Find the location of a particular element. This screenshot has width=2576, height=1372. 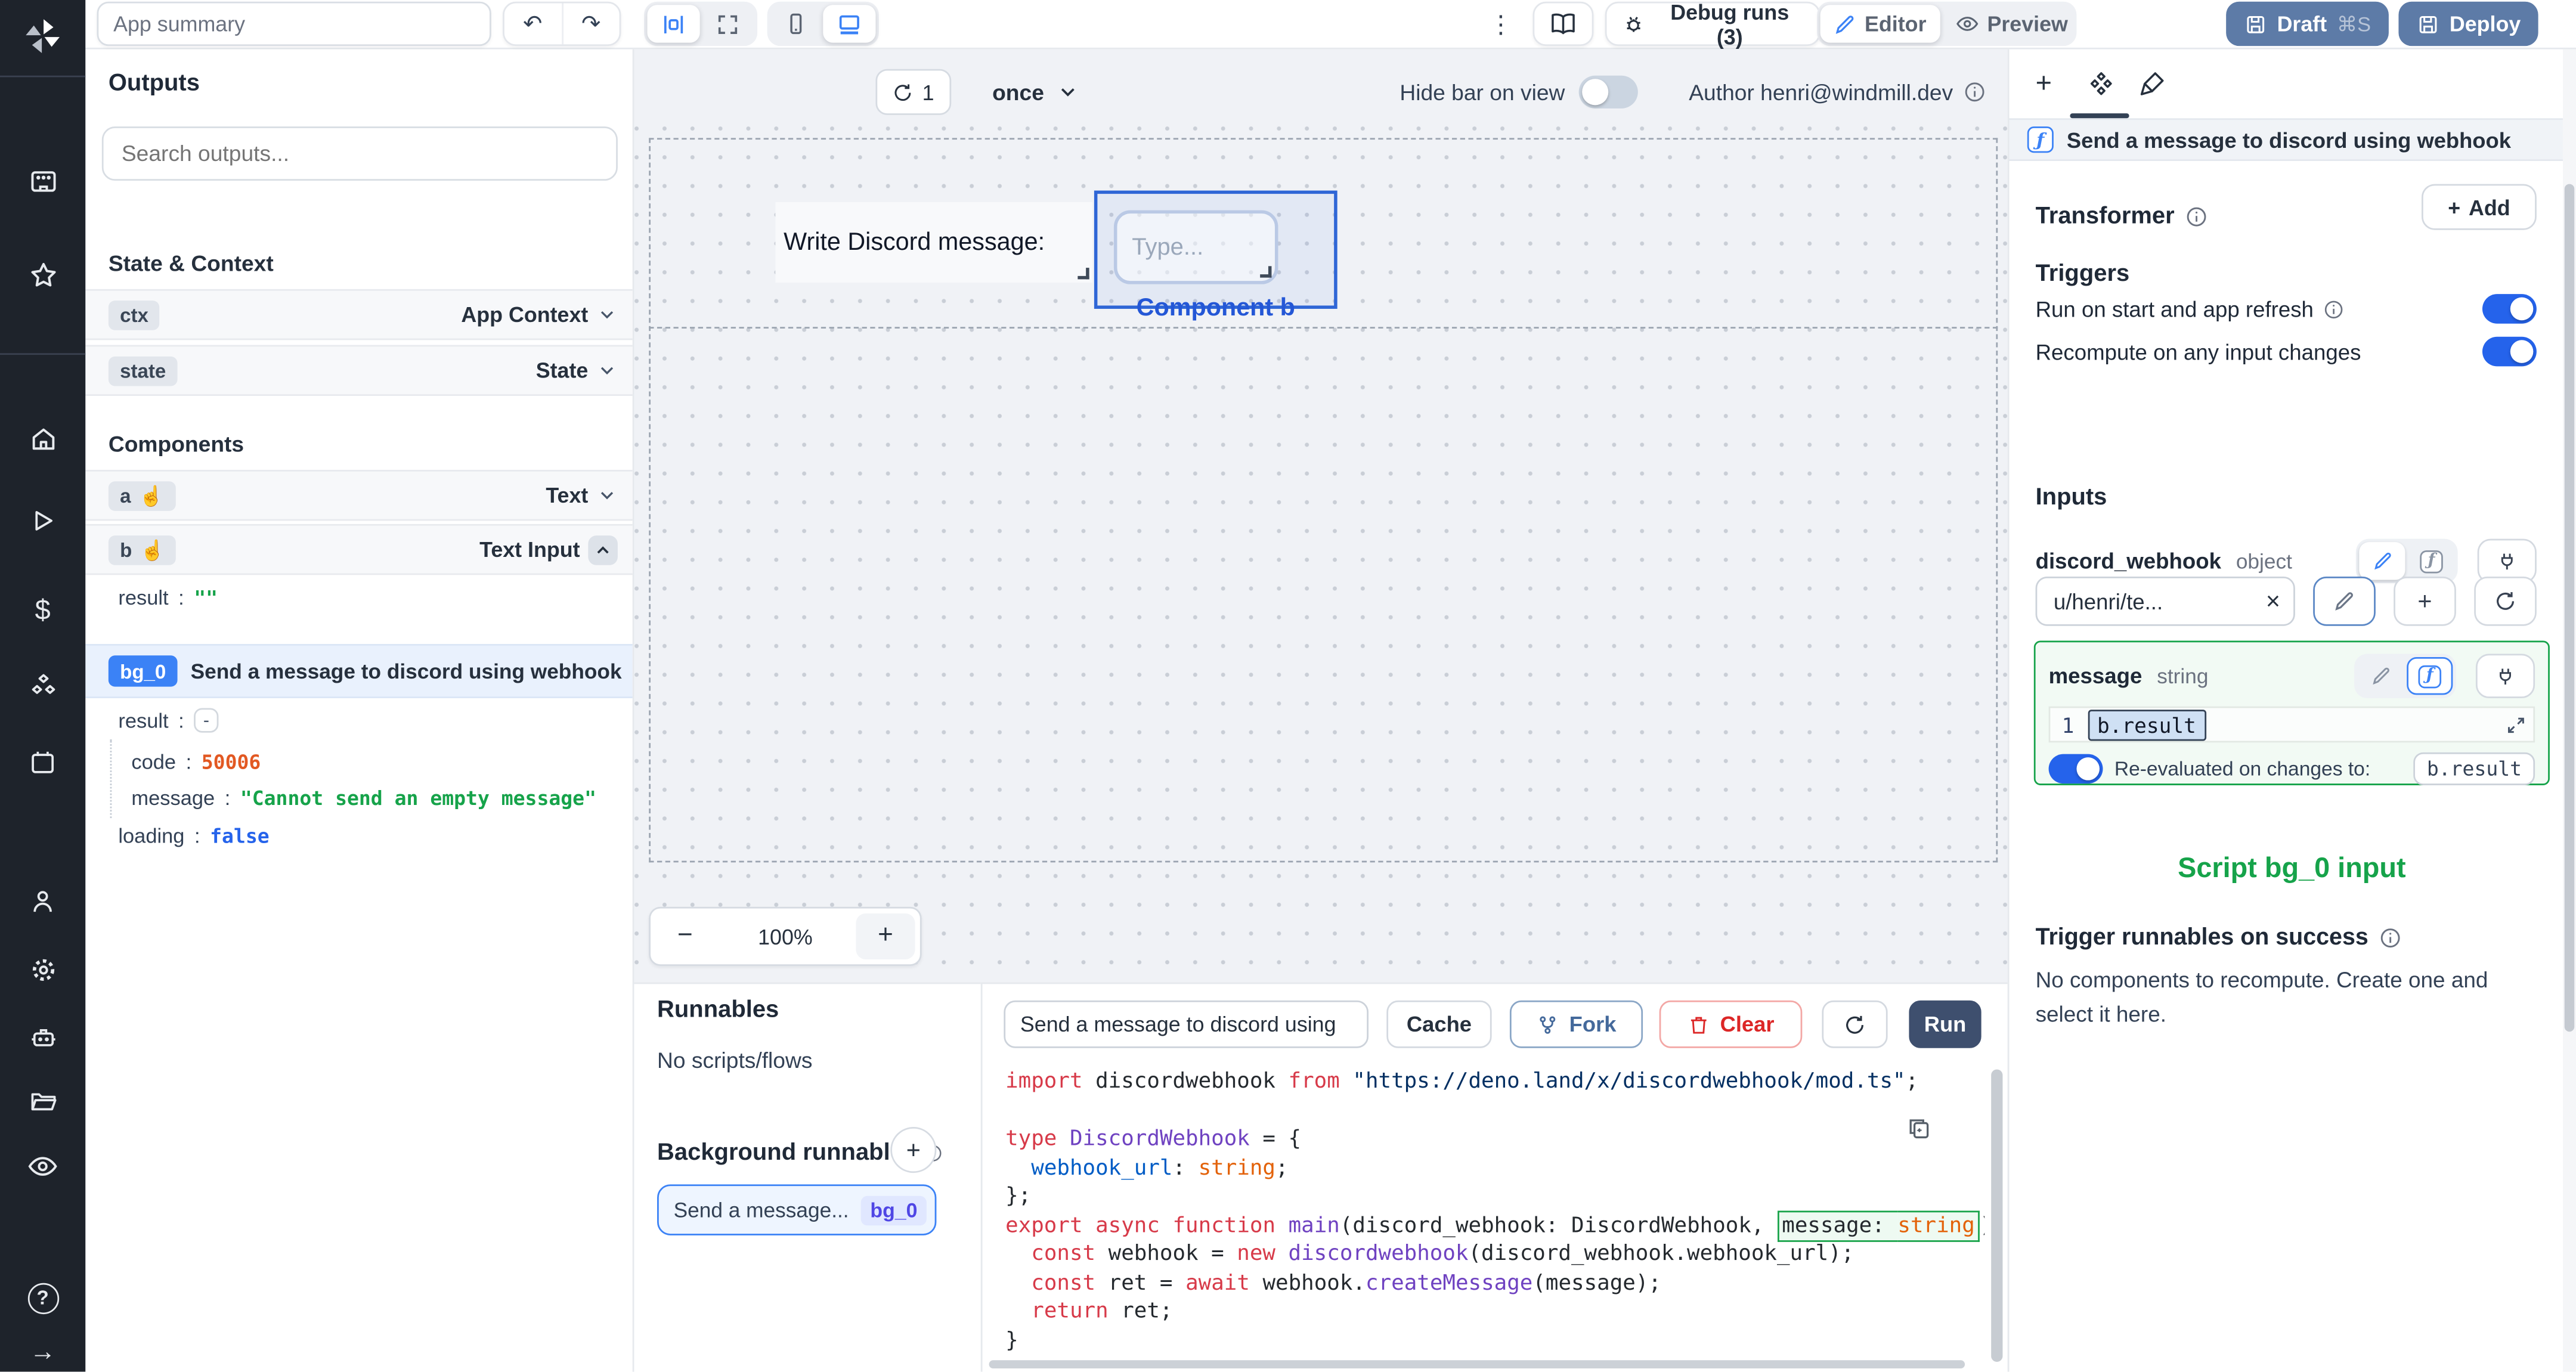

b-result-value: "" is located at coordinates (206, 598).